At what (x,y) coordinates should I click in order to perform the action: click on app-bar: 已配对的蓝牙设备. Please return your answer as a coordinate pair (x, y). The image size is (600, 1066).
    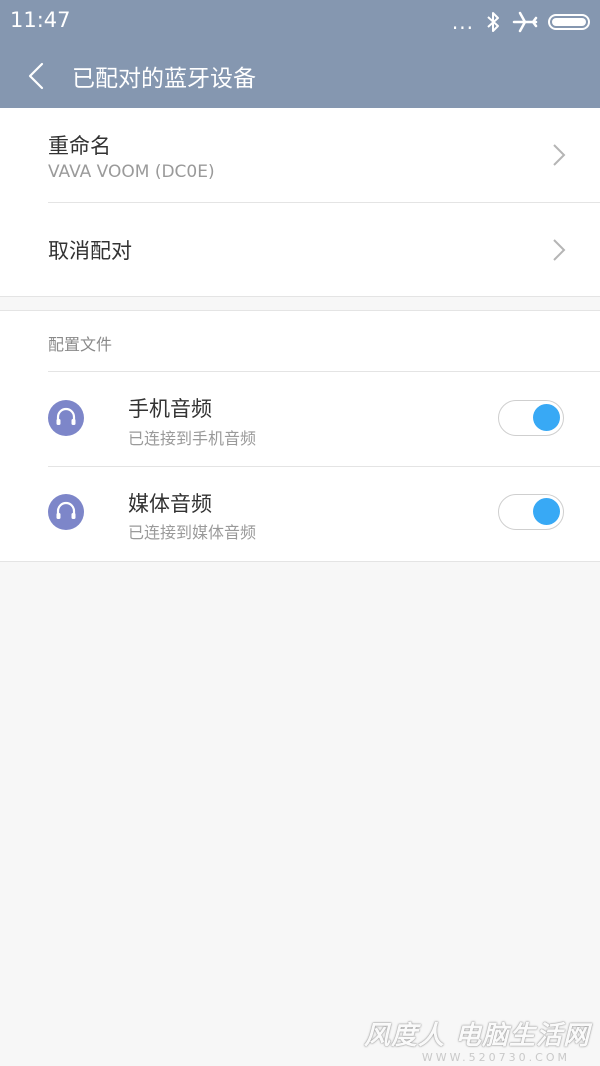
    Looking at the image, I should click on (300, 76).